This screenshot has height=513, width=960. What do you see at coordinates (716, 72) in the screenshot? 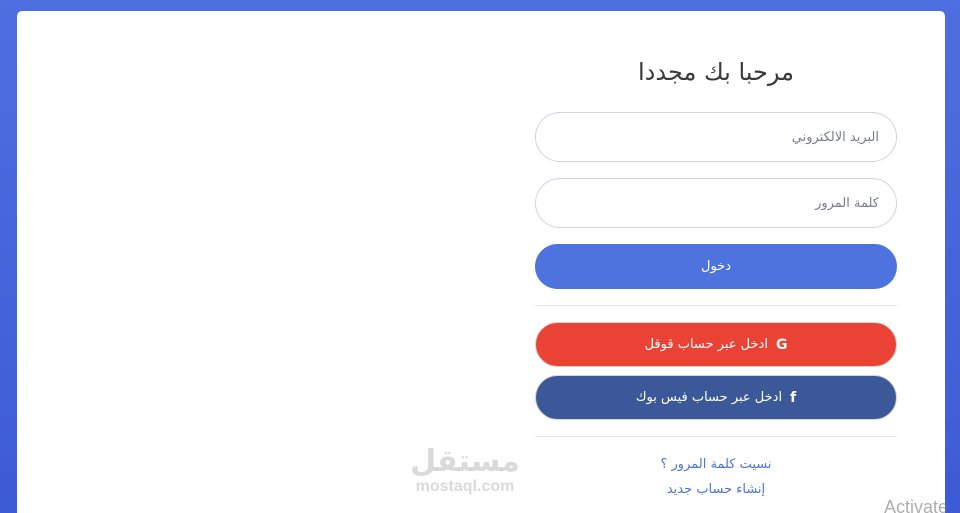
I see `page-title: مرحبا بك مجددا` at bounding box center [716, 72].